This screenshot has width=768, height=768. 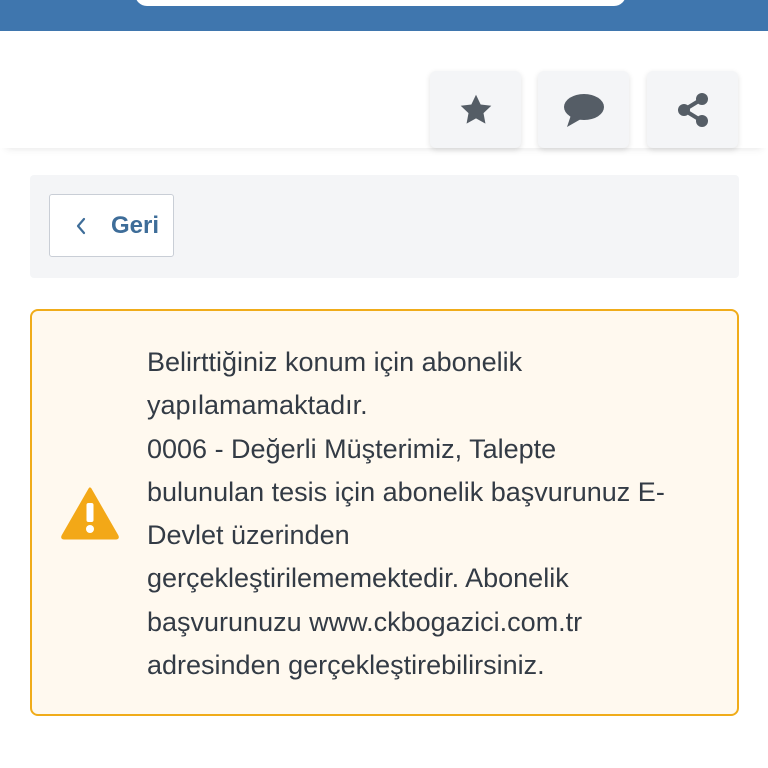 I want to click on alert-line: adresinden gerçekleştirebilirsiniz., so click(x=346, y=665).